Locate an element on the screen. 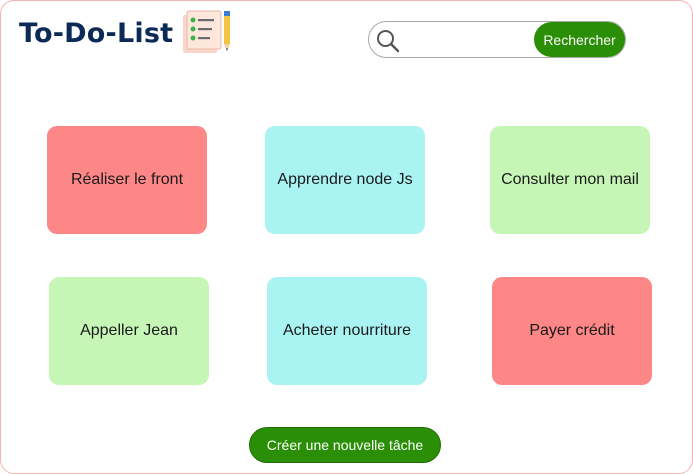 This screenshot has width=693, height=474. task-card: Réaliser le front is located at coordinates (127, 180).